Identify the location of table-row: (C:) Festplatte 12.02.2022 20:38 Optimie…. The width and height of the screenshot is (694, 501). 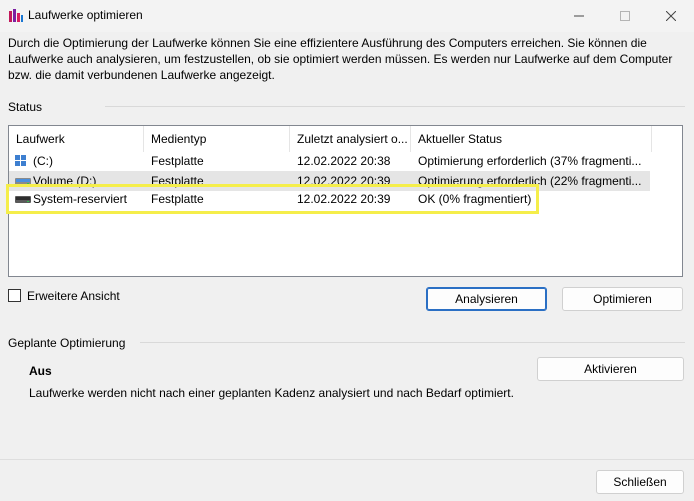
(329, 161).